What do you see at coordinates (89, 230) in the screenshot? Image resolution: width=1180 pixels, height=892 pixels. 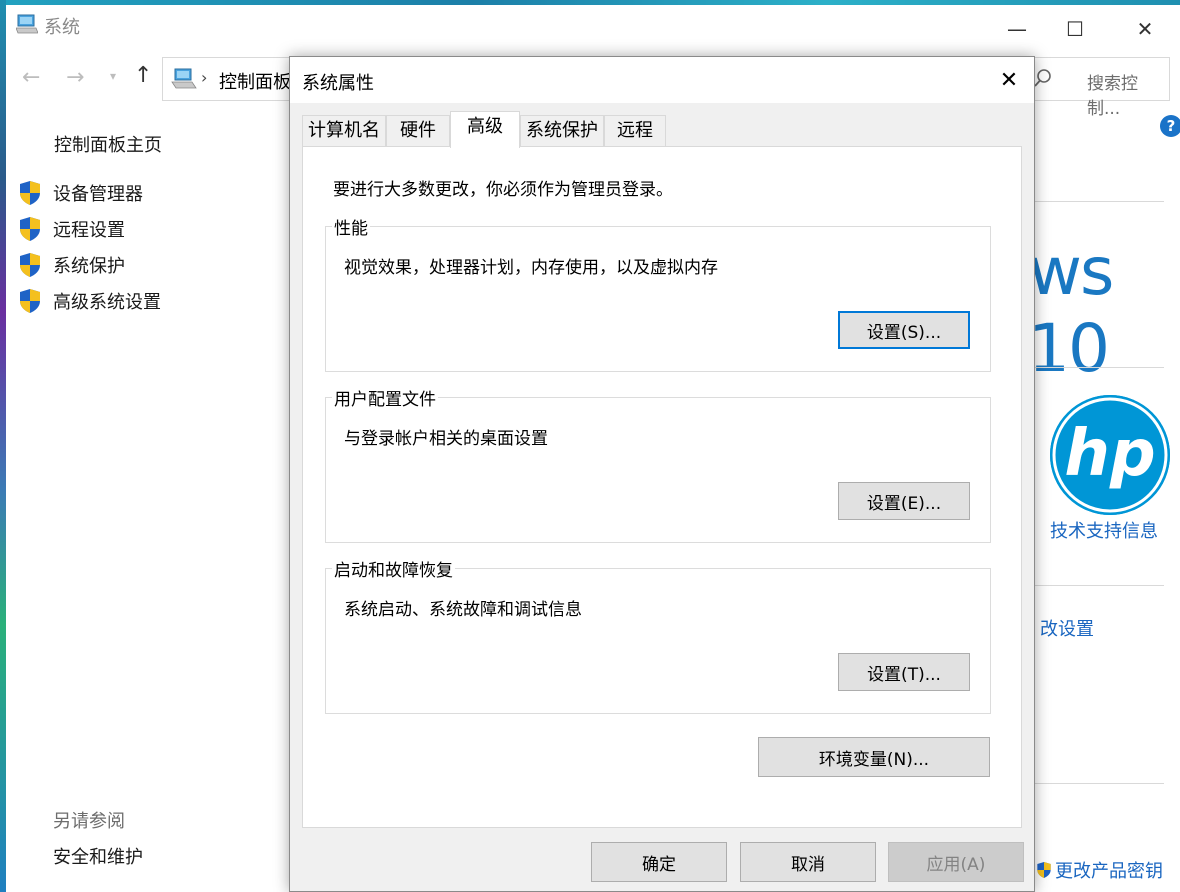 I see `sidebar-item-label: 远程设置` at bounding box center [89, 230].